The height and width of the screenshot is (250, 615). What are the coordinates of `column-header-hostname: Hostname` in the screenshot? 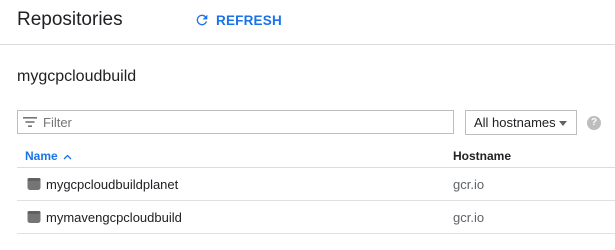 It's located at (482, 156).